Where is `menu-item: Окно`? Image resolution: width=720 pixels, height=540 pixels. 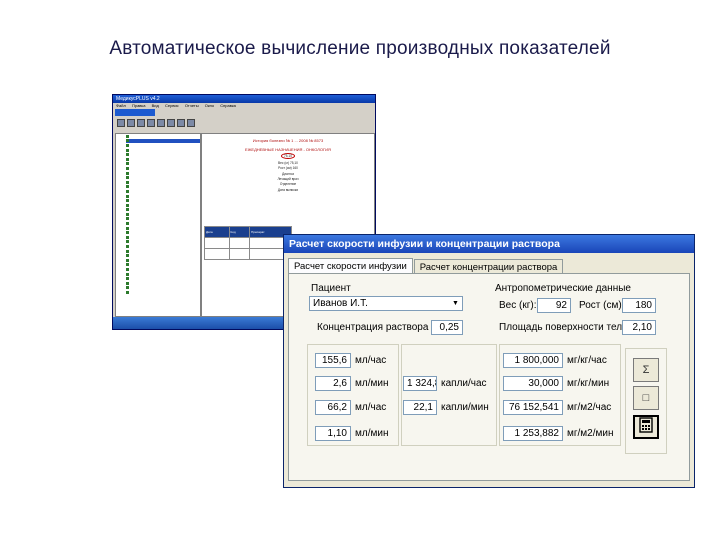 menu-item: Окно is located at coordinates (209, 105).